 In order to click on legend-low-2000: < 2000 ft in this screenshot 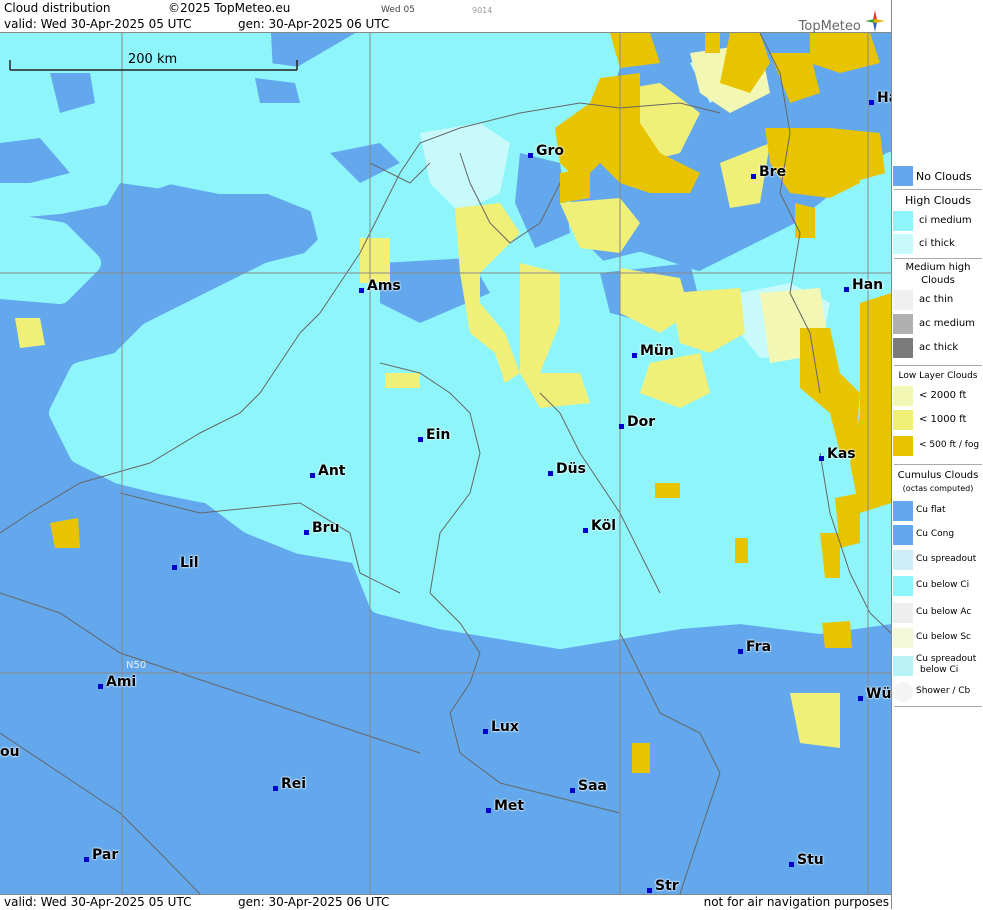, I will do `click(937, 397)`.